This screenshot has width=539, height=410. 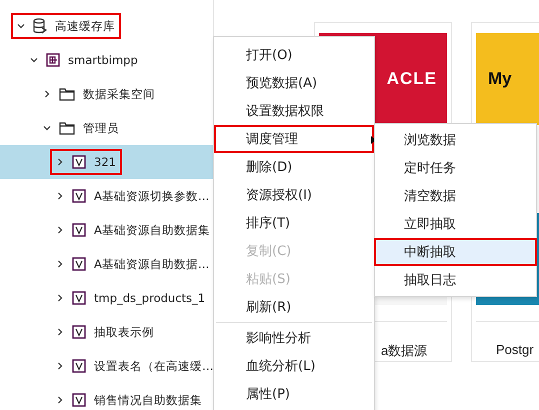 I want to click on menu-item-label: 设置数据权限, so click(x=285, y=111).